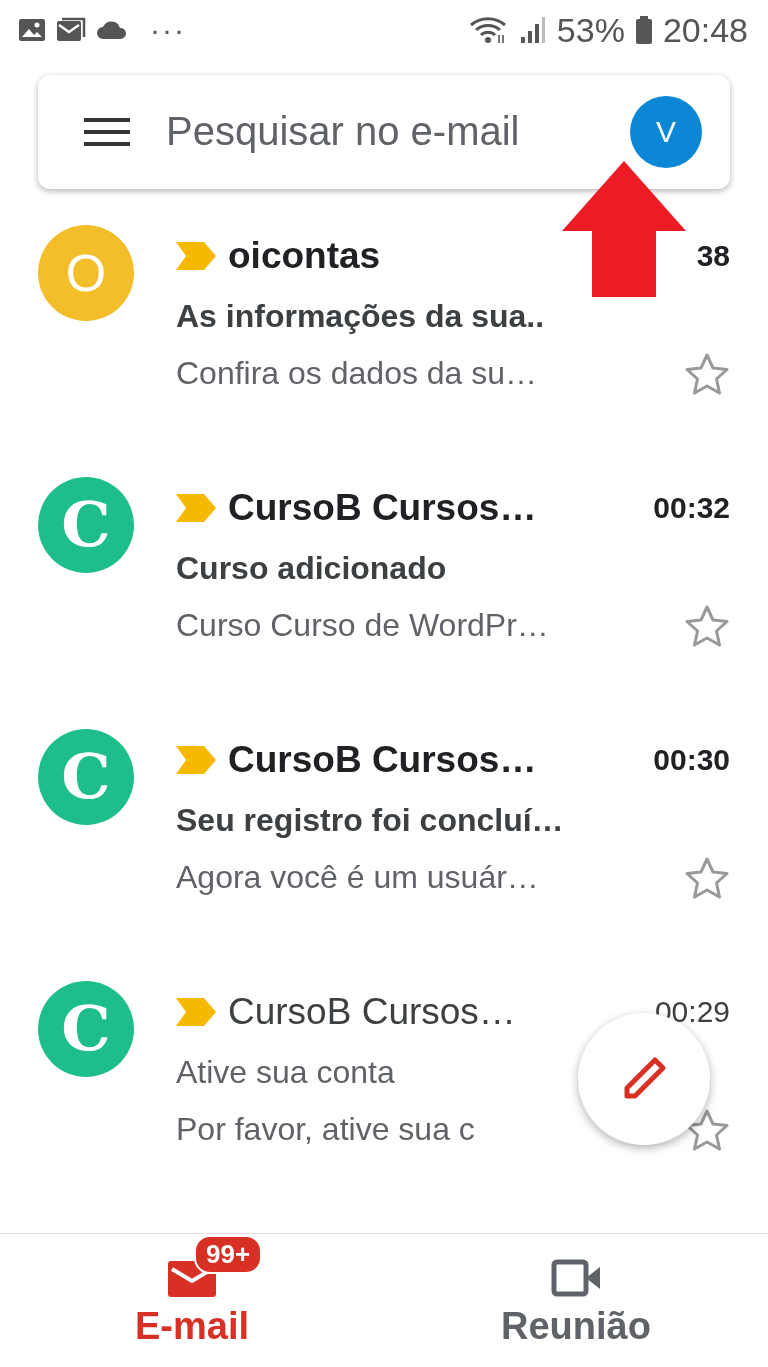 This screenshot has width=768, height=1367. Describe the element at coordinates (360, 316) in the screenshot. I see `email-subject: As informações da sua..` at that location.